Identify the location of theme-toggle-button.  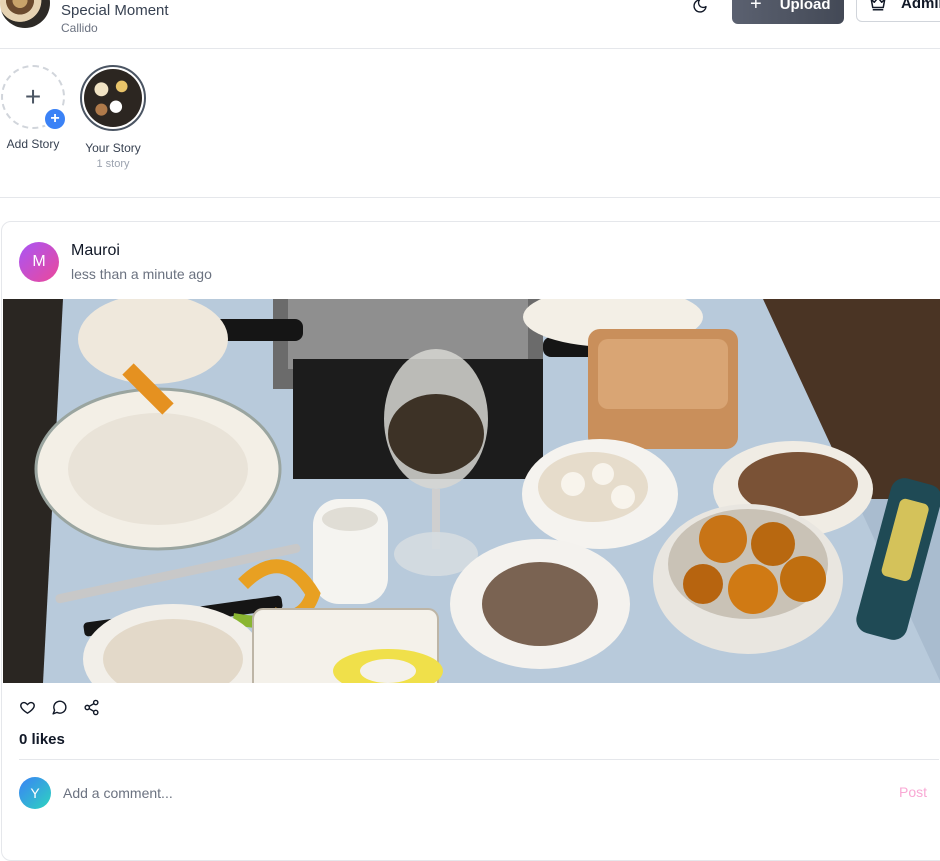
(700, 9).